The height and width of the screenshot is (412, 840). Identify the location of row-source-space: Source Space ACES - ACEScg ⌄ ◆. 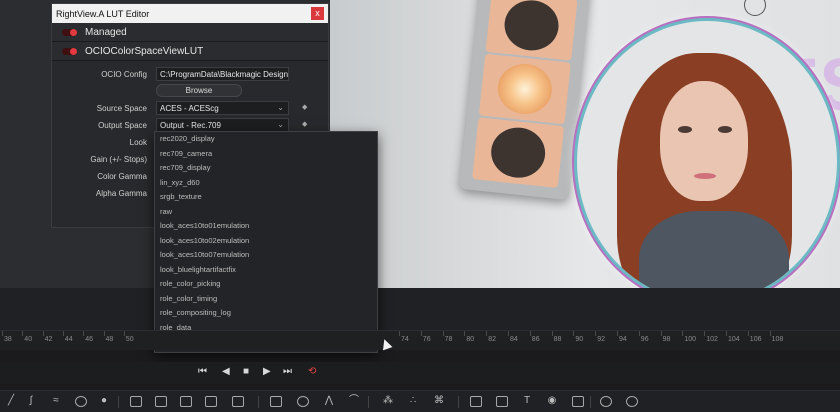
(191, 109).